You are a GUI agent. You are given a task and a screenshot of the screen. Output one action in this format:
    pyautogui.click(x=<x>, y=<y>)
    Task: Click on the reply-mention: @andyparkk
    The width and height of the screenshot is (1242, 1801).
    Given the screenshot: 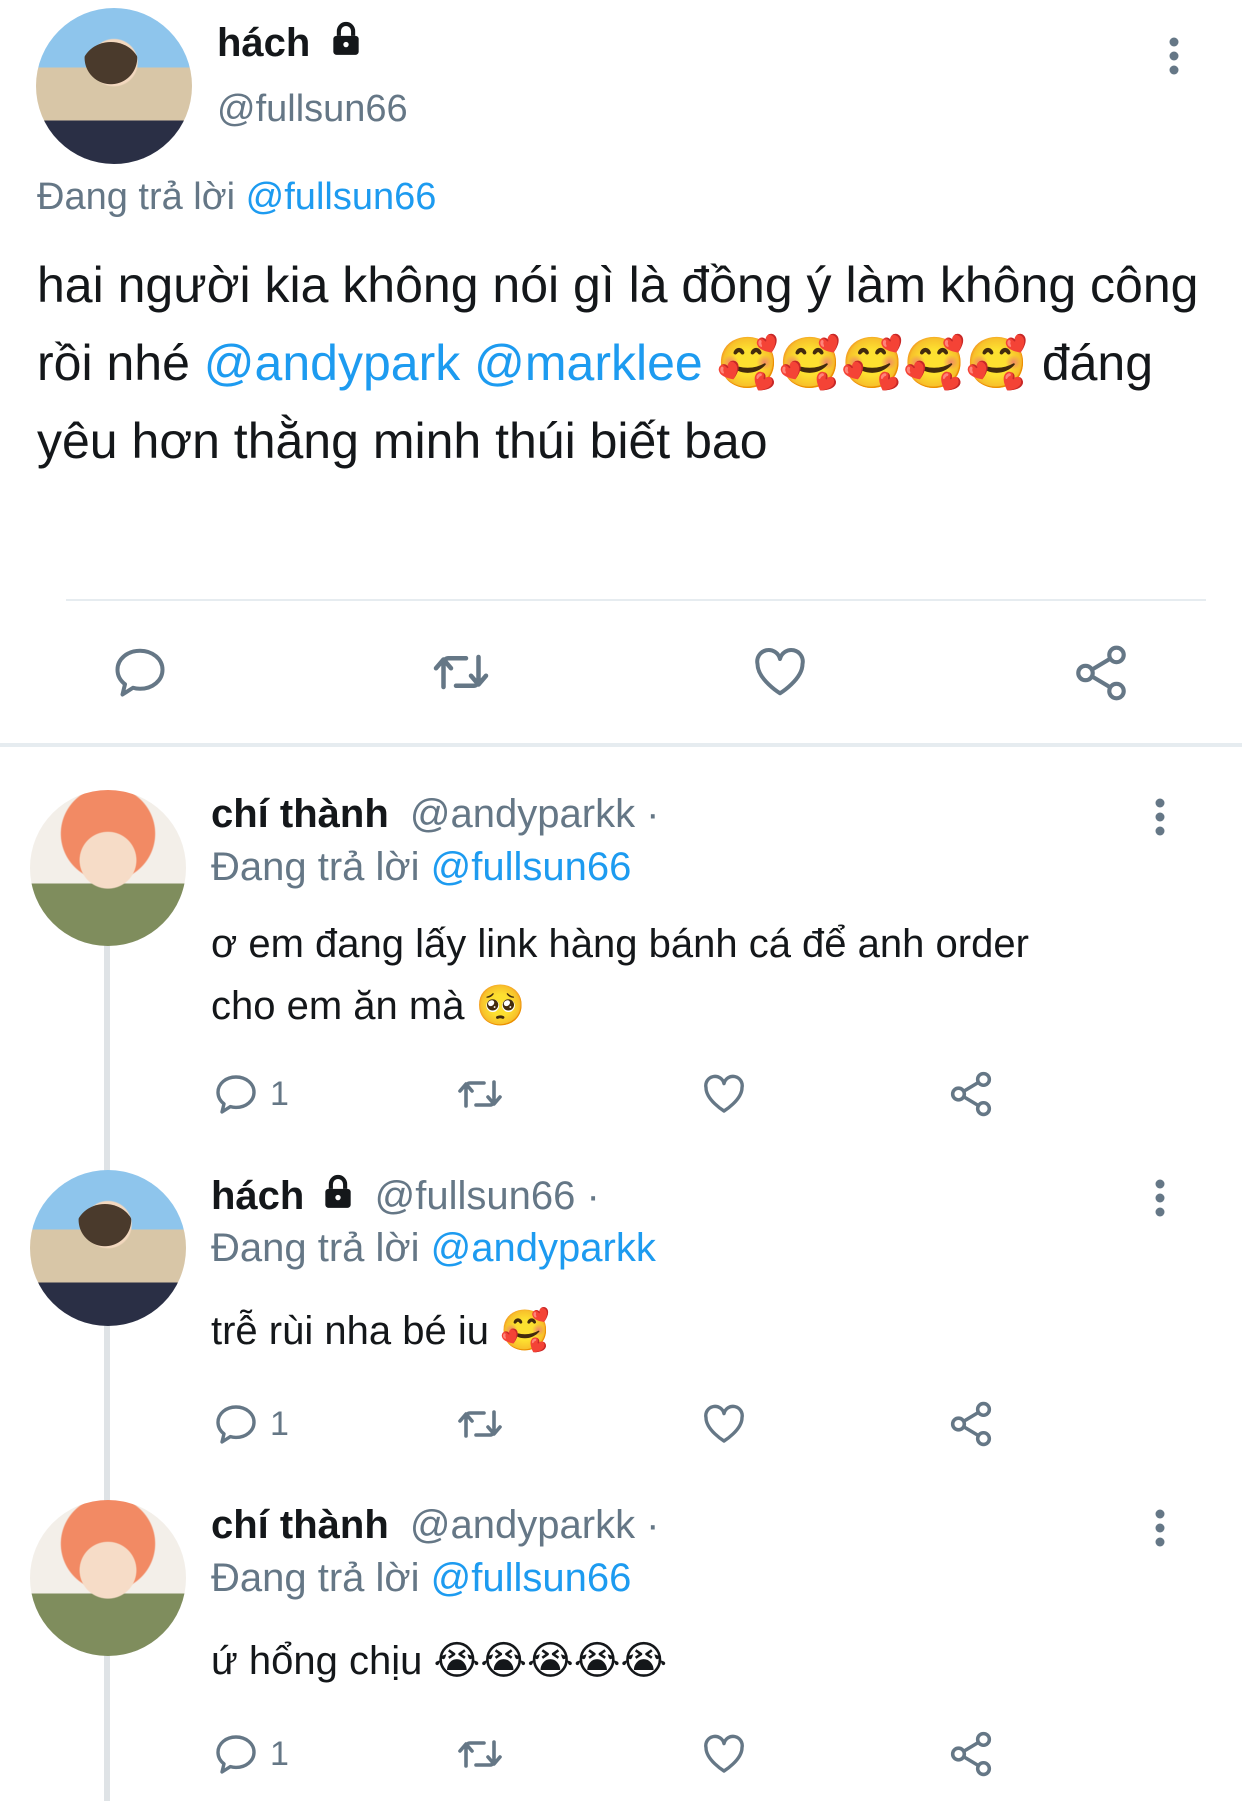 What is the action you would take?
    pyautogui.click(x=543, y=1248)
    